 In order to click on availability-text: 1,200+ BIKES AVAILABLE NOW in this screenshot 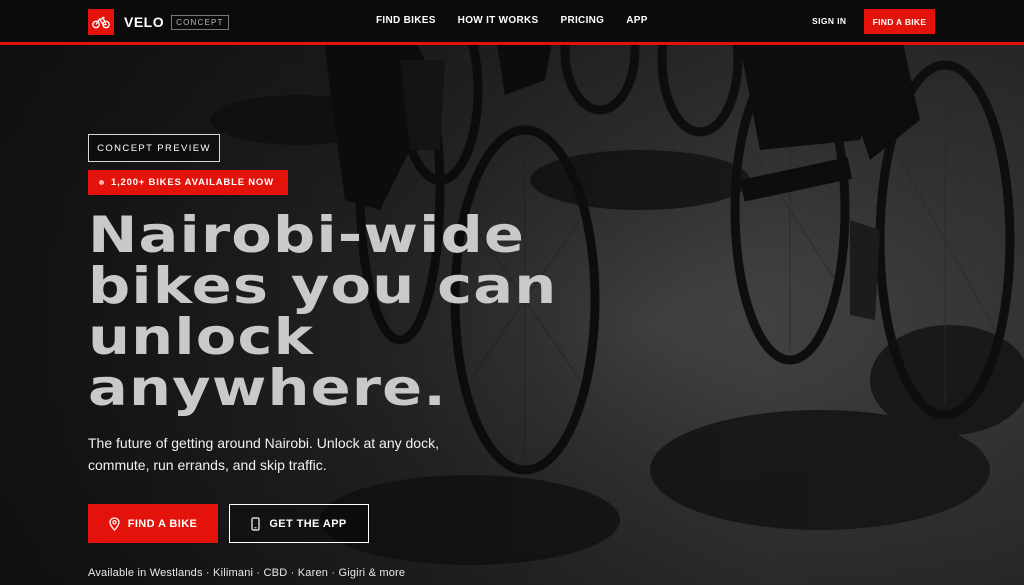, I will do `click(192, 182)`.